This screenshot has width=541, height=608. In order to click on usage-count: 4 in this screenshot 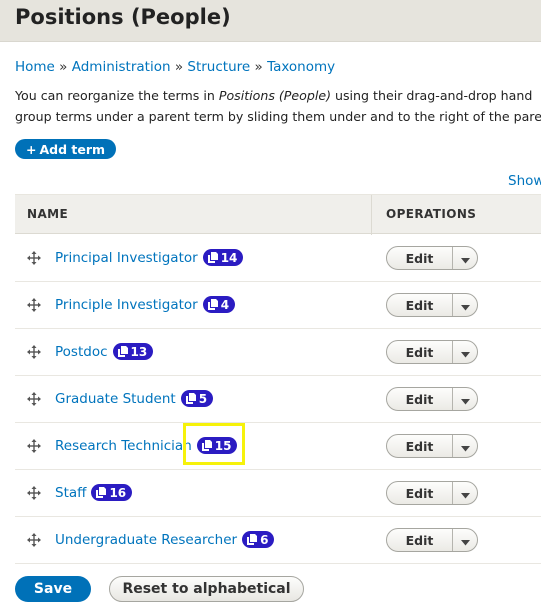, I will do `click(225, 304)`.